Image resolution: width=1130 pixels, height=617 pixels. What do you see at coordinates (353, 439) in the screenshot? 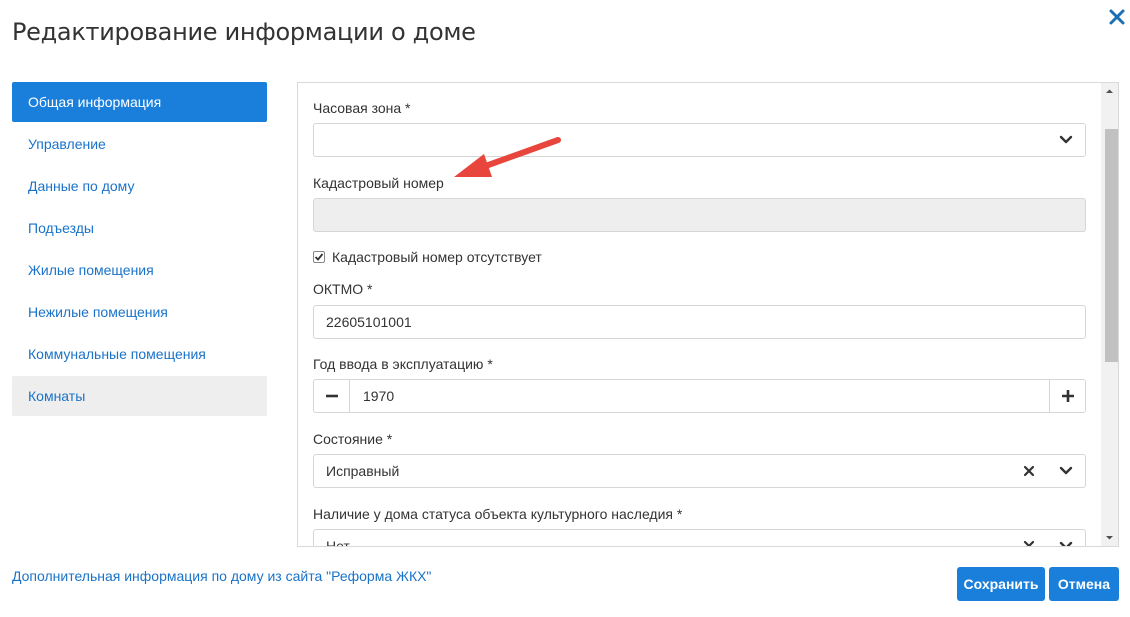
I see `condition-label: Состояние *` at bounding box center [353, 439].